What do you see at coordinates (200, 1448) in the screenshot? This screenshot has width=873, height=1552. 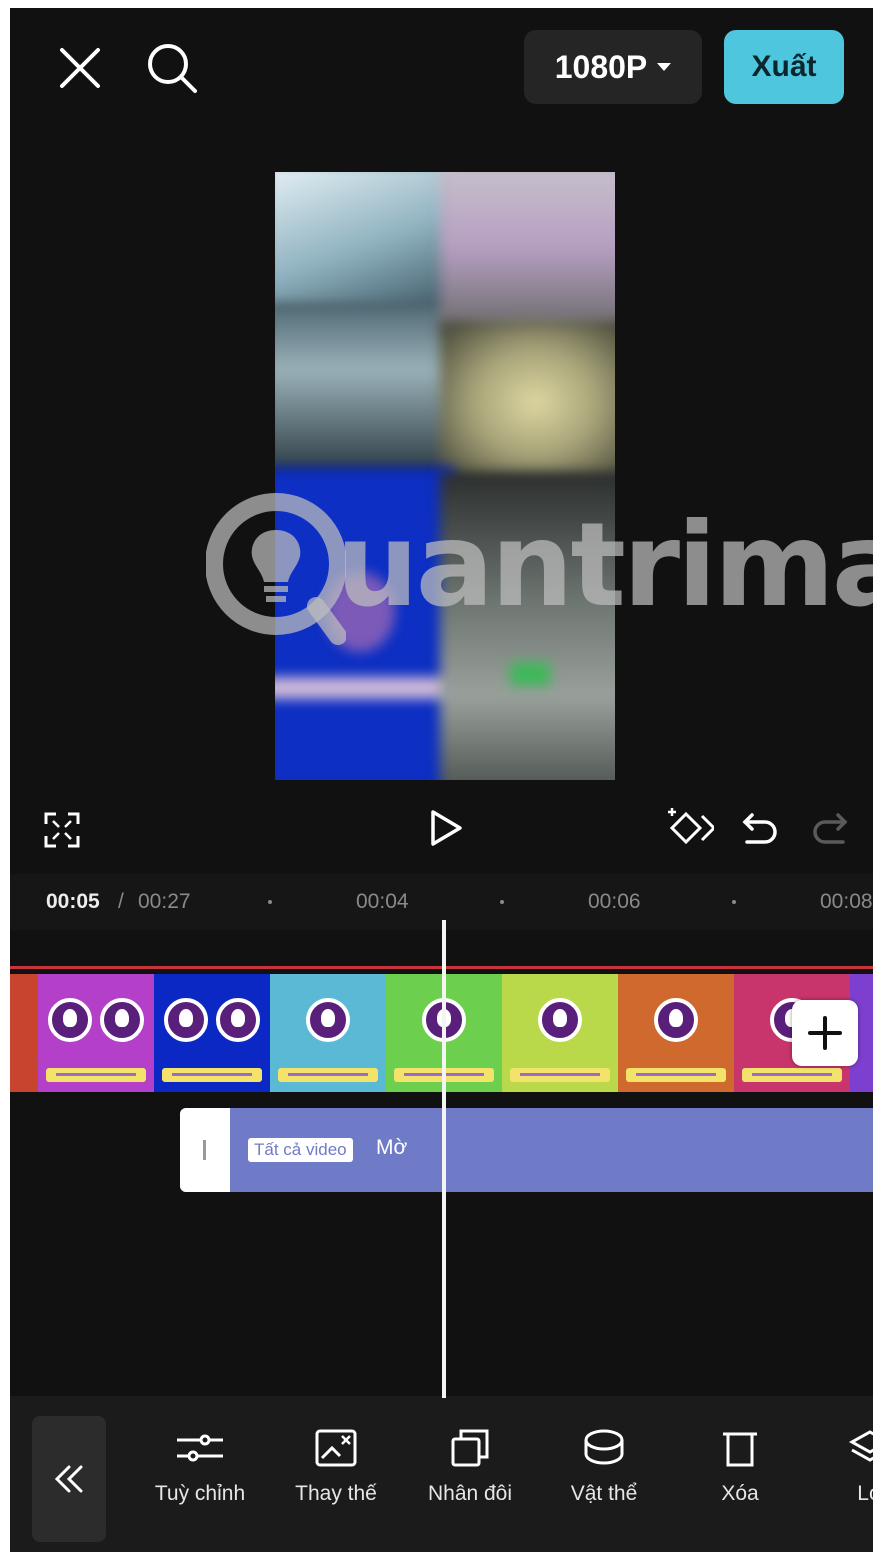 I see `adjust-sliders-icon` at bounding box center [200, 1448].